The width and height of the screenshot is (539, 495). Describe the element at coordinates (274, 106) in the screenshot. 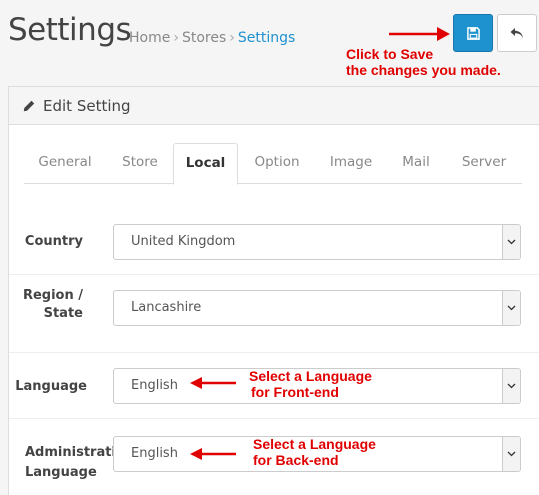

I see `panel-heading: Edit Setting` at that location.